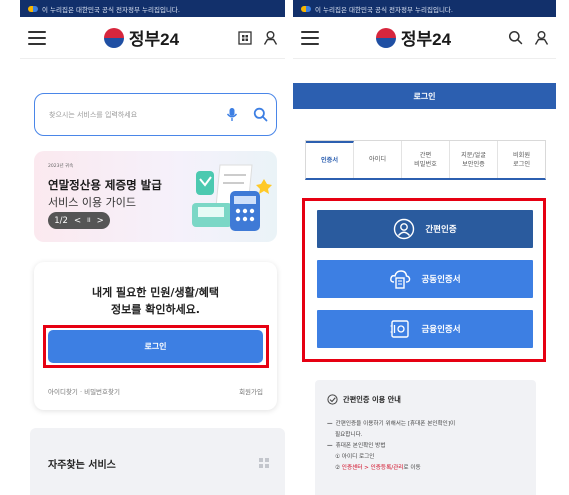 Image resolution: width=569 pixels, height=495 pixels. Describe the element at coordinates (372, 399) in the screenshot. I see `guide-title: 간편인증 이용 안내` at that location.